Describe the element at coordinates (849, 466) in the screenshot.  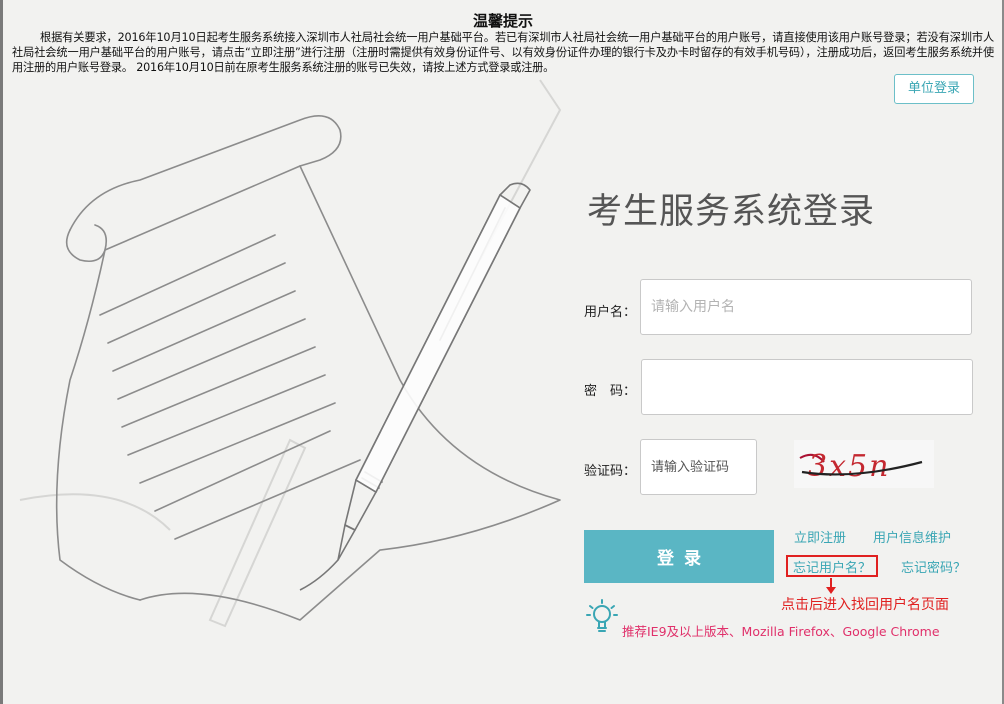
I see `captcha-text: 3x5n` at that location.